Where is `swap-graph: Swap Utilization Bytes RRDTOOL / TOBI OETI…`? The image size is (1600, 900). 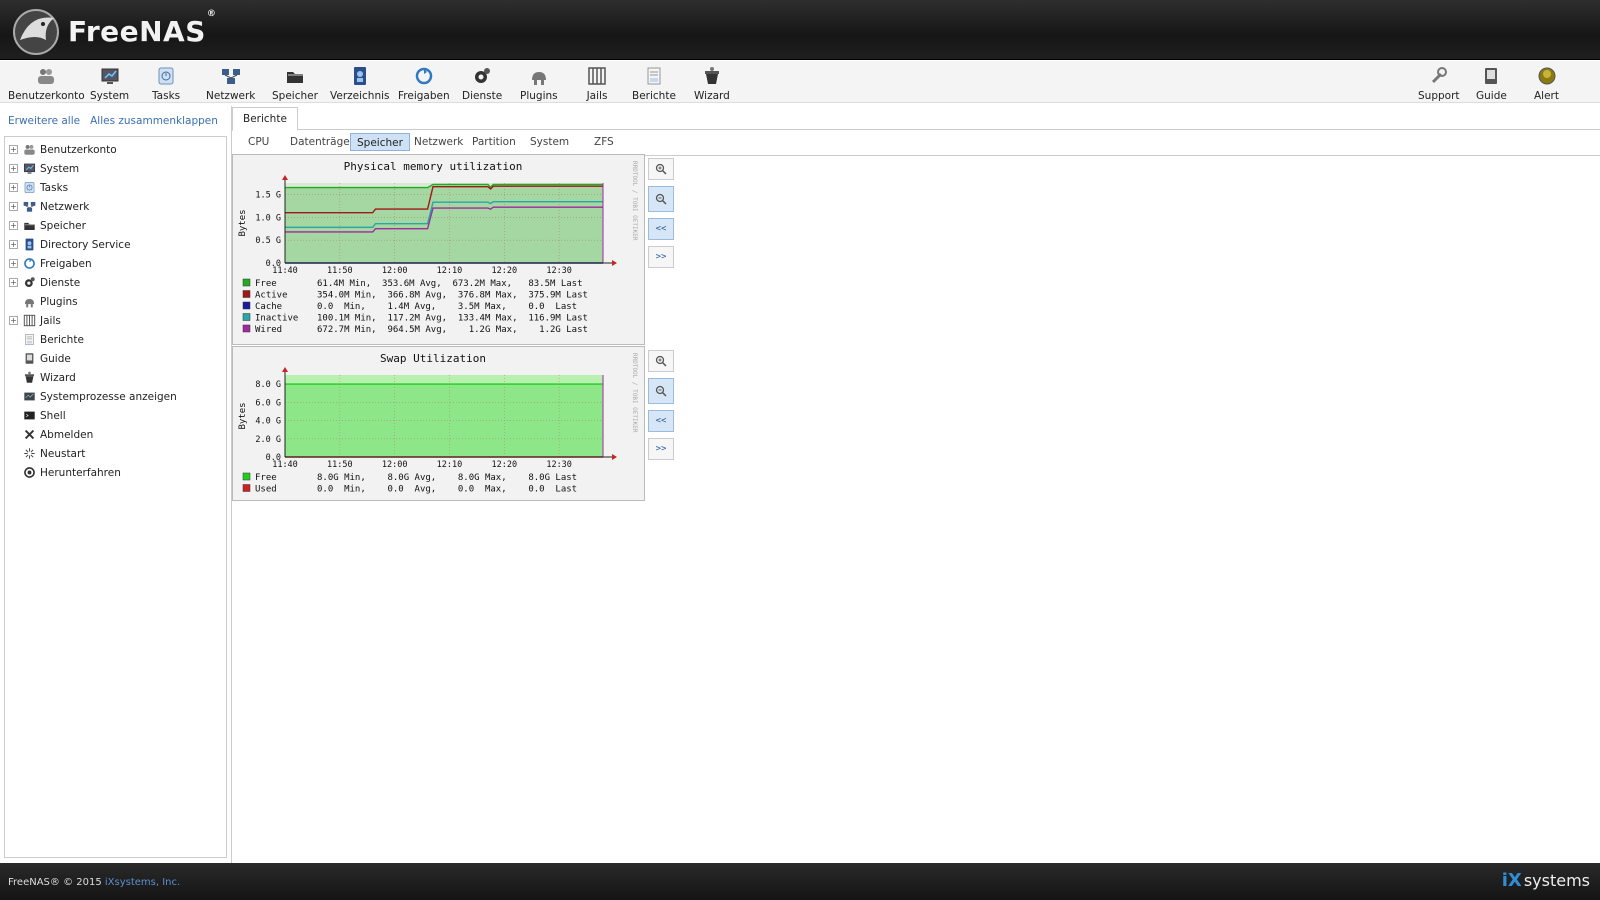
swap-graph: Swap Utilization Bytes RRDTOOL / TOBI OETI… is located at coordinates (438, 423).